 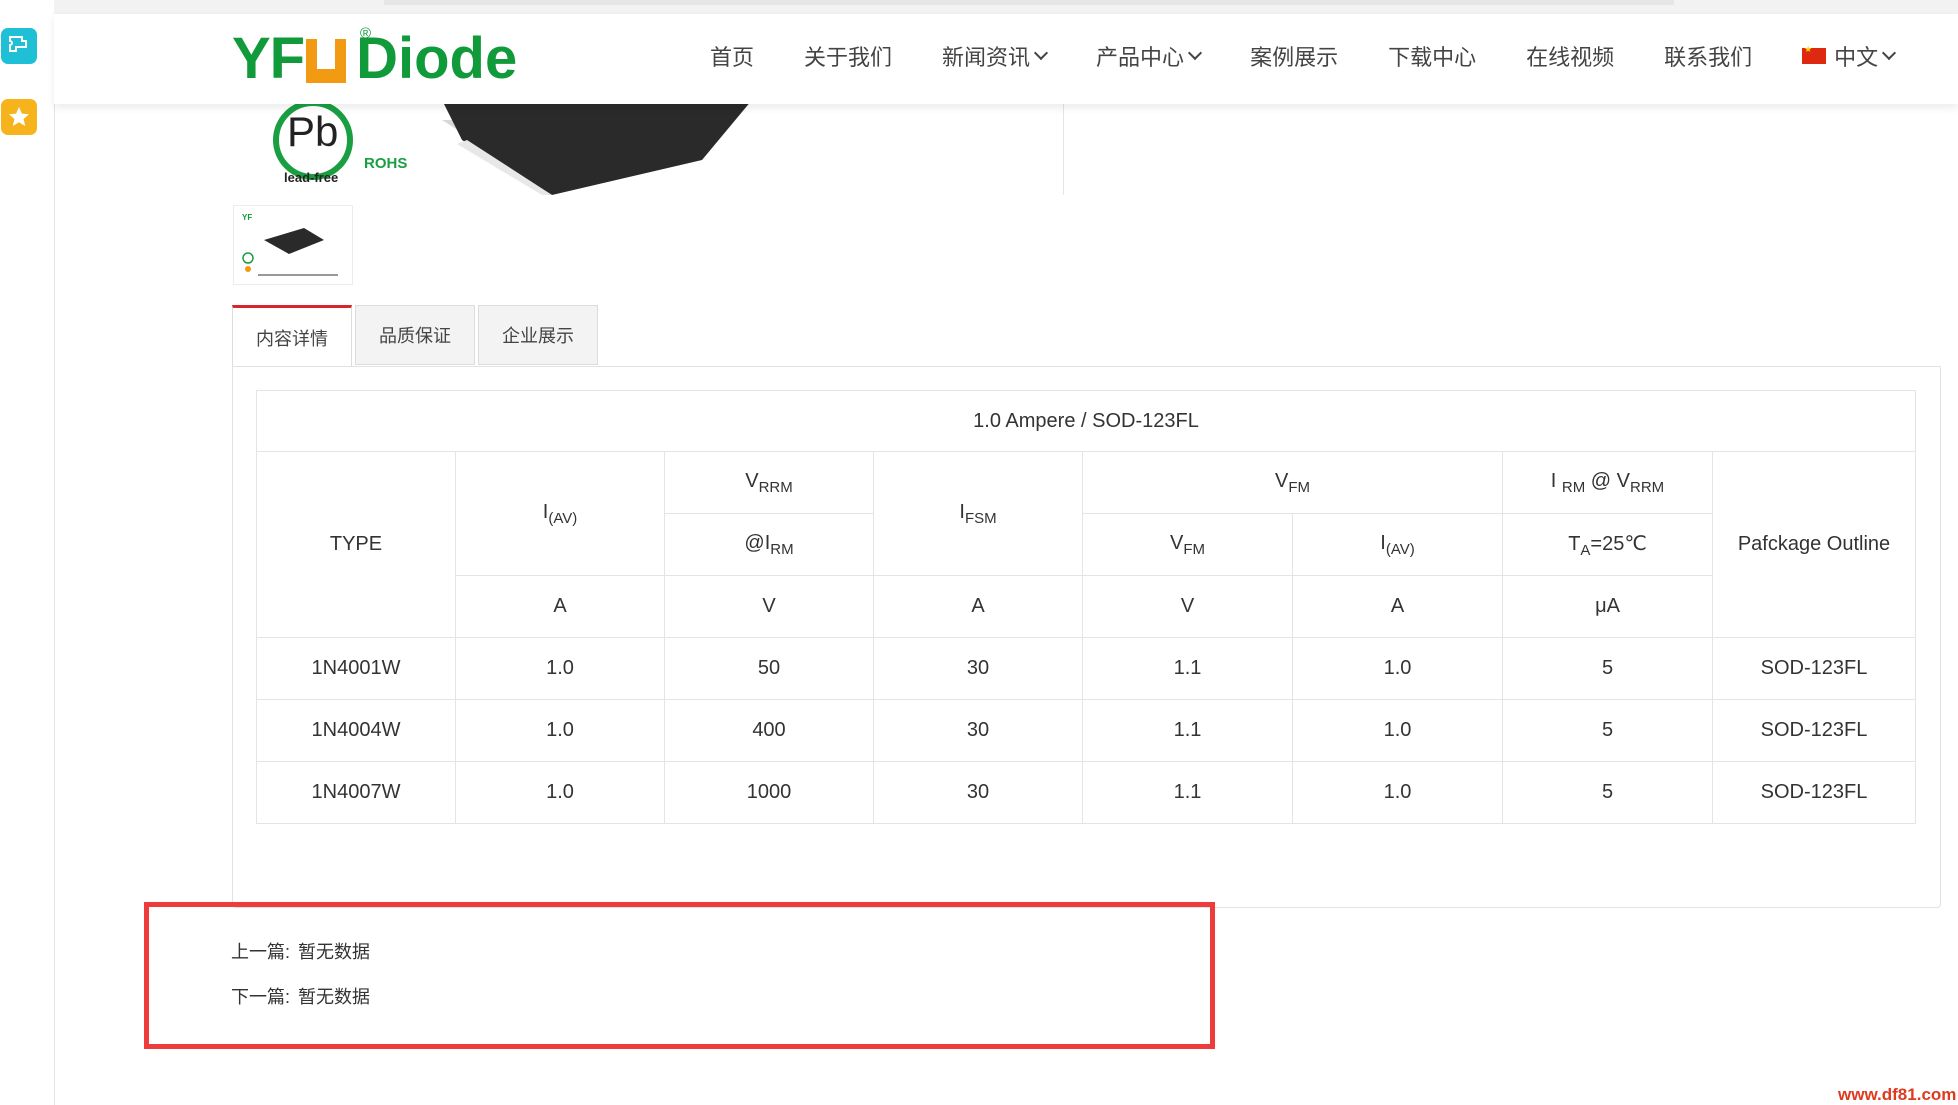 What do you see at coordinates (1607, 606) in the screenshot?
I see `unit-cell: μA` at bounding box center [1607, 606].